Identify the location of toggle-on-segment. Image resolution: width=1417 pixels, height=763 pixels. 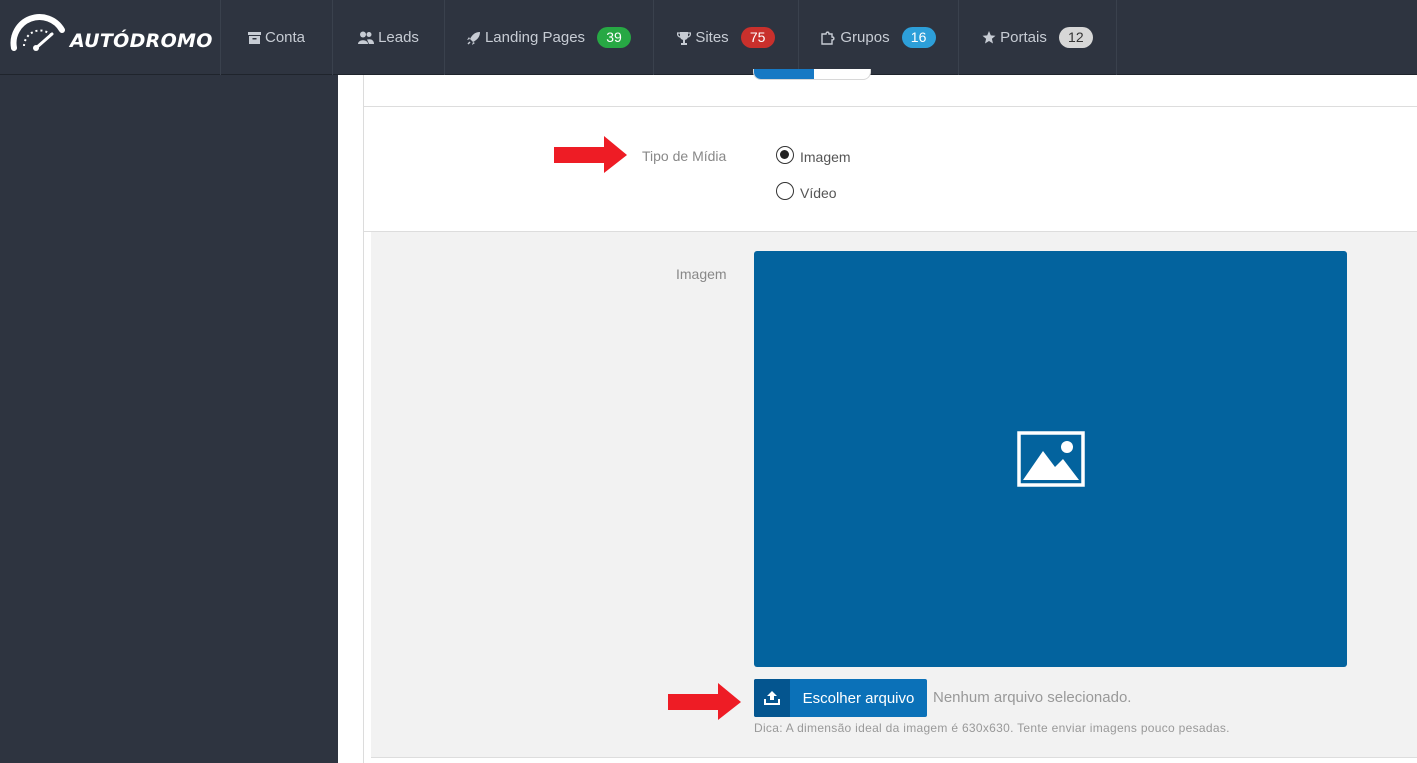
(784, 74).